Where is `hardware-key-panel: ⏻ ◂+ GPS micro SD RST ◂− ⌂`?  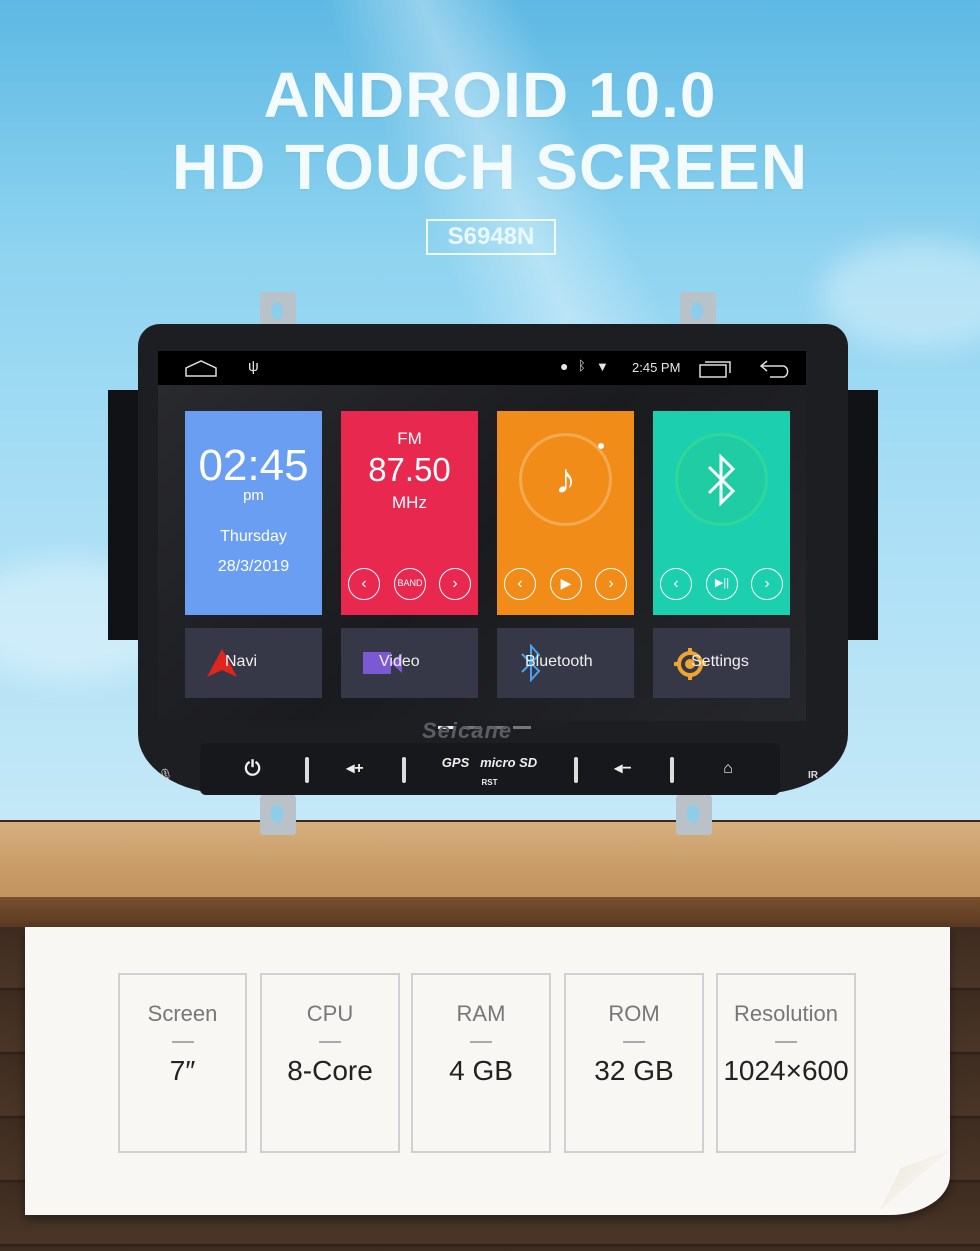 hardware-key-panel: ⏻ ◂+ GPS micro SD RST ◂− ⌂ is located at coordinates (490, 769).